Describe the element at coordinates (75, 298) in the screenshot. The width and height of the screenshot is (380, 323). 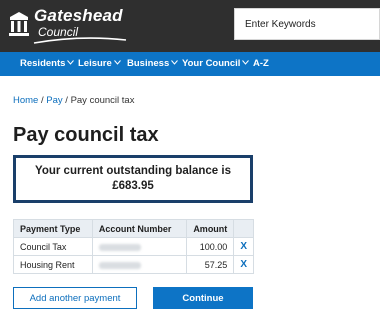
I see `add-another-payment-button: Add another payment` at that location.